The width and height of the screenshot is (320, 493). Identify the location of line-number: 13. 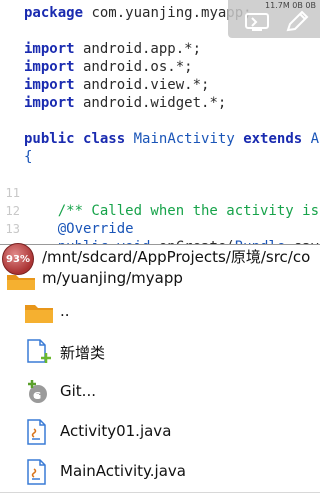
(12, 229).